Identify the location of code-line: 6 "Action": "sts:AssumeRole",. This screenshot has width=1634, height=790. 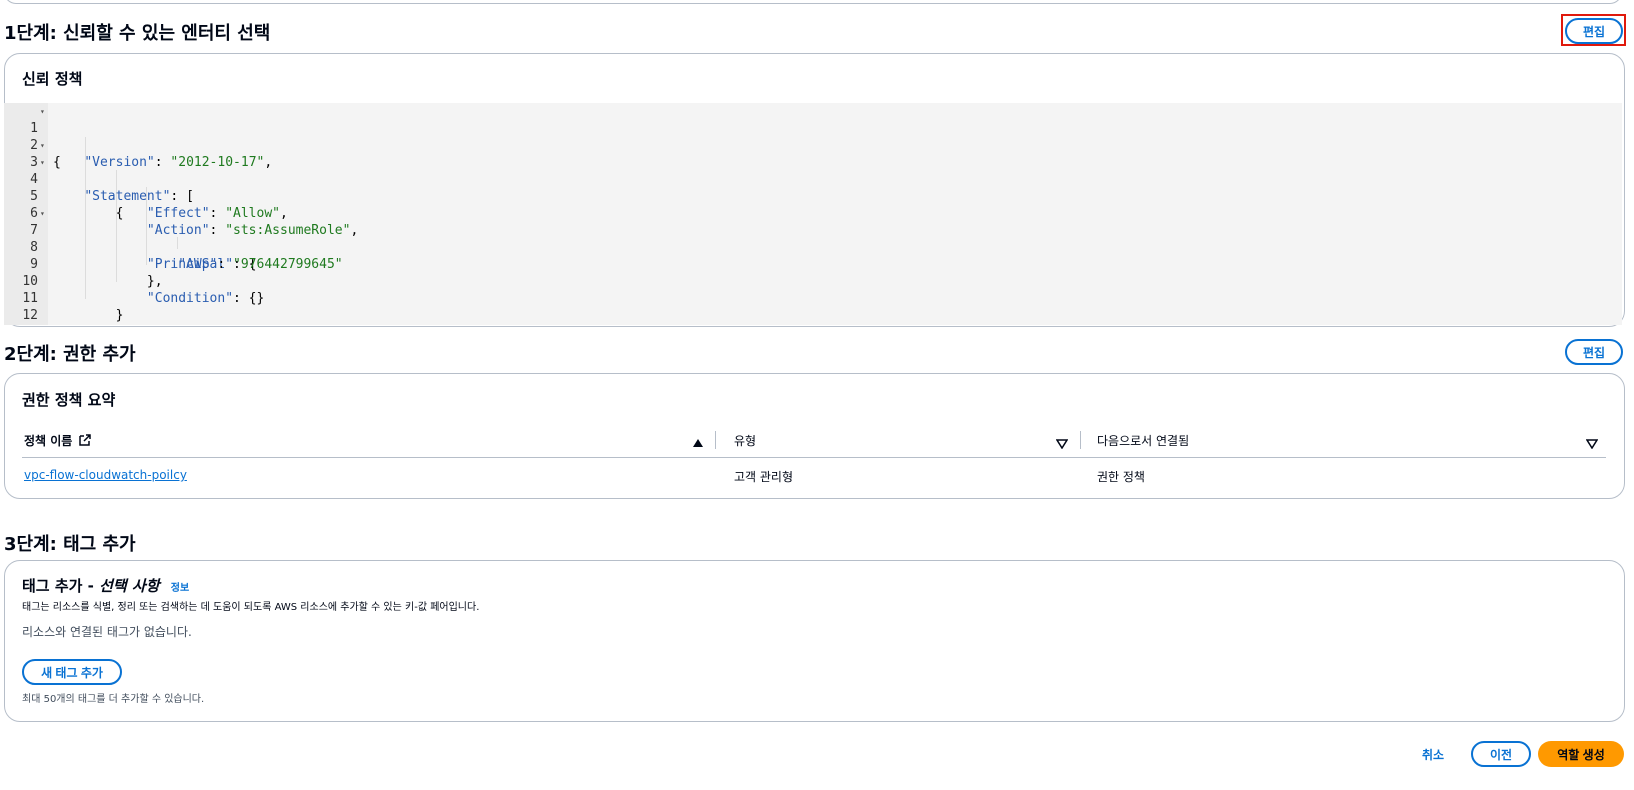
(813, 213).